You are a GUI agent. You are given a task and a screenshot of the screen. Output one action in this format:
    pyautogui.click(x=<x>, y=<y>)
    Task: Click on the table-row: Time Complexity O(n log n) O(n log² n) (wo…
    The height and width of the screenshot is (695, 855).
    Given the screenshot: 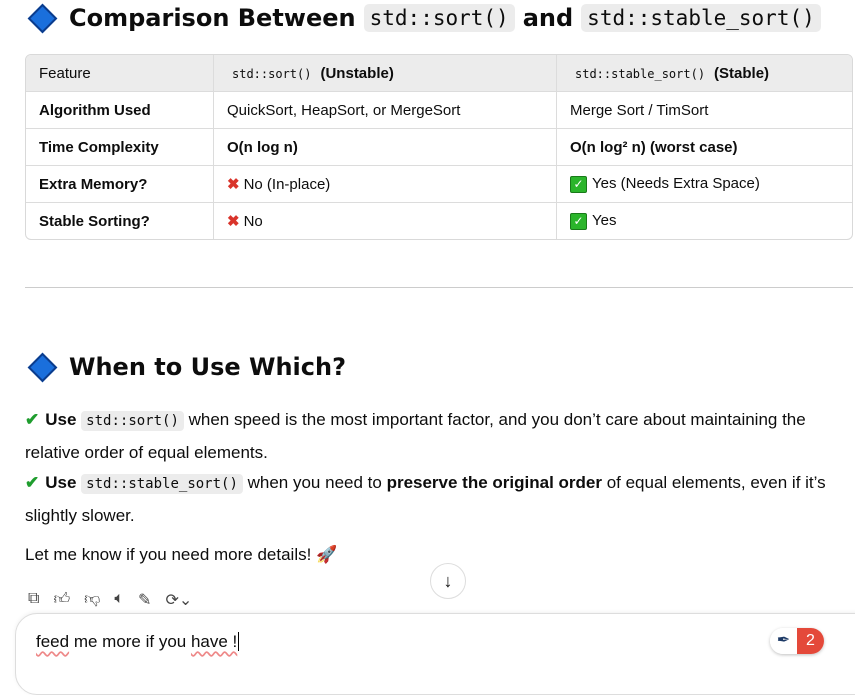 What is the action you would take?
    pyautogui.click(x=439, y=147)
    